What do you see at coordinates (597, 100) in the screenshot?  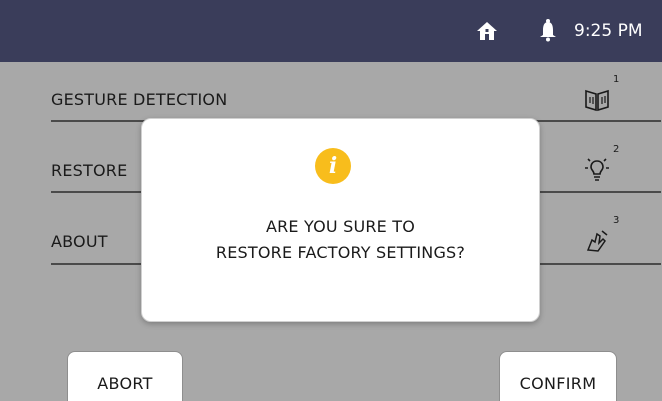 I see `gesture-book-icon` at bounding box center [597, 100].